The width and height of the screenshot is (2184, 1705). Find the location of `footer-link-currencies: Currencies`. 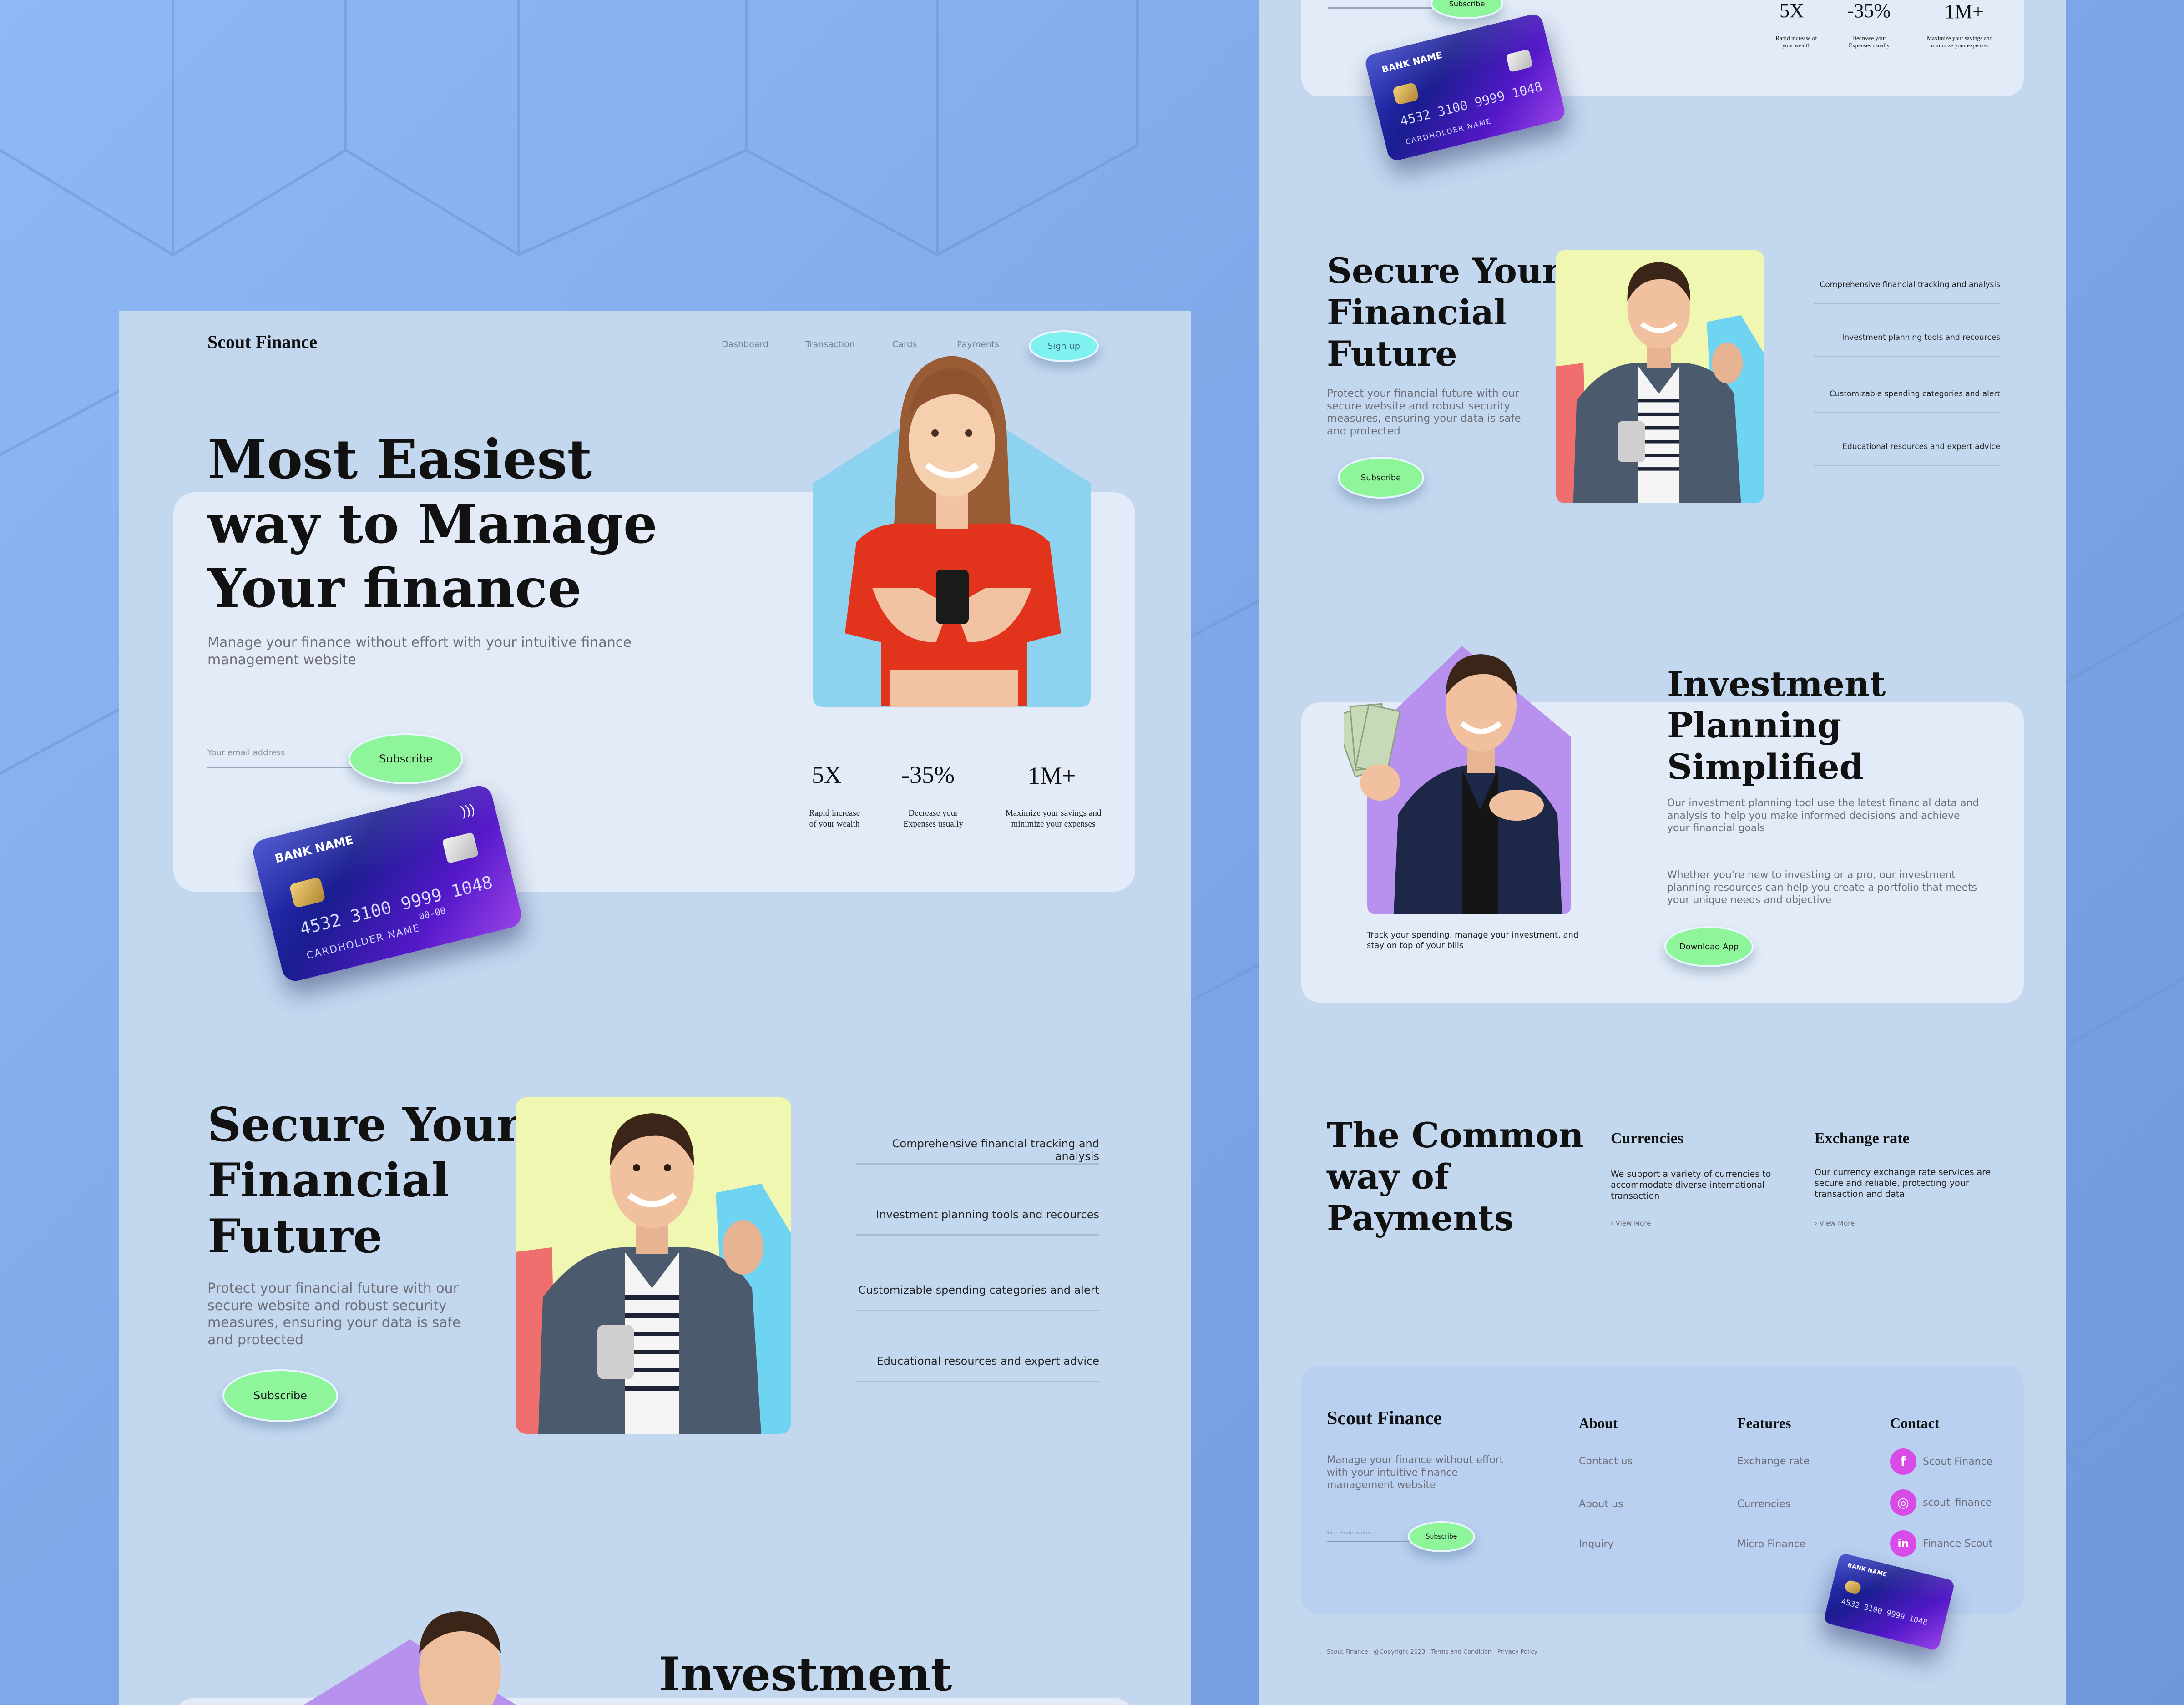

footer-link-currencies: Currencies is located at coordinates (1764, 1504).